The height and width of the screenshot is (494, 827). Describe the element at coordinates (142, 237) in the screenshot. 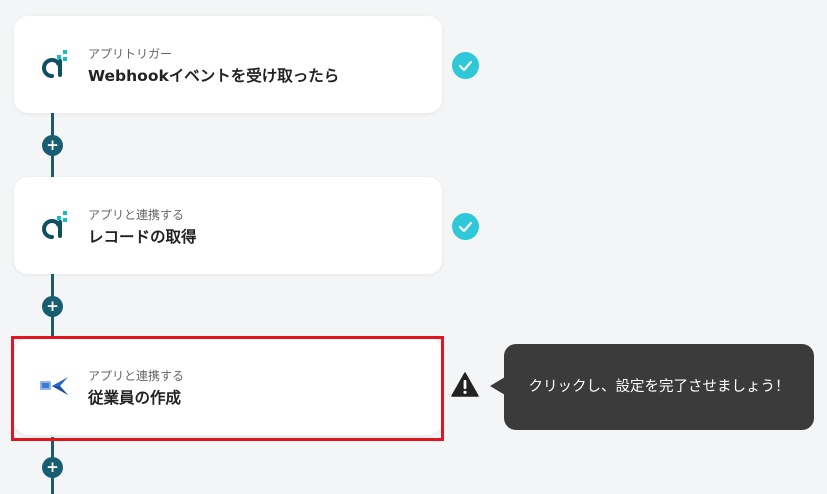

I see `step-title: レコードの取得` at that location.